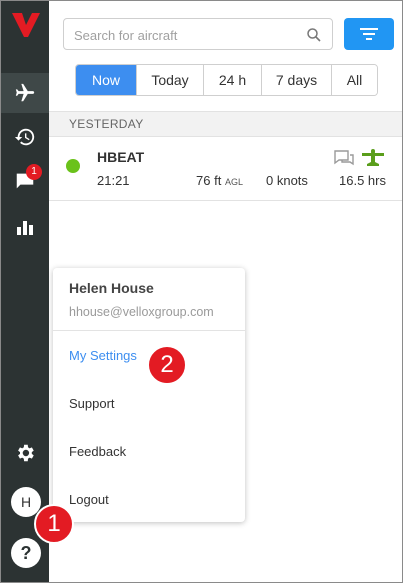 The height and width of the screenshot is (583, 403). Describe the element at coordinates (92, 403) in the screenshot. I see `menu-item-support: Support` at that location.